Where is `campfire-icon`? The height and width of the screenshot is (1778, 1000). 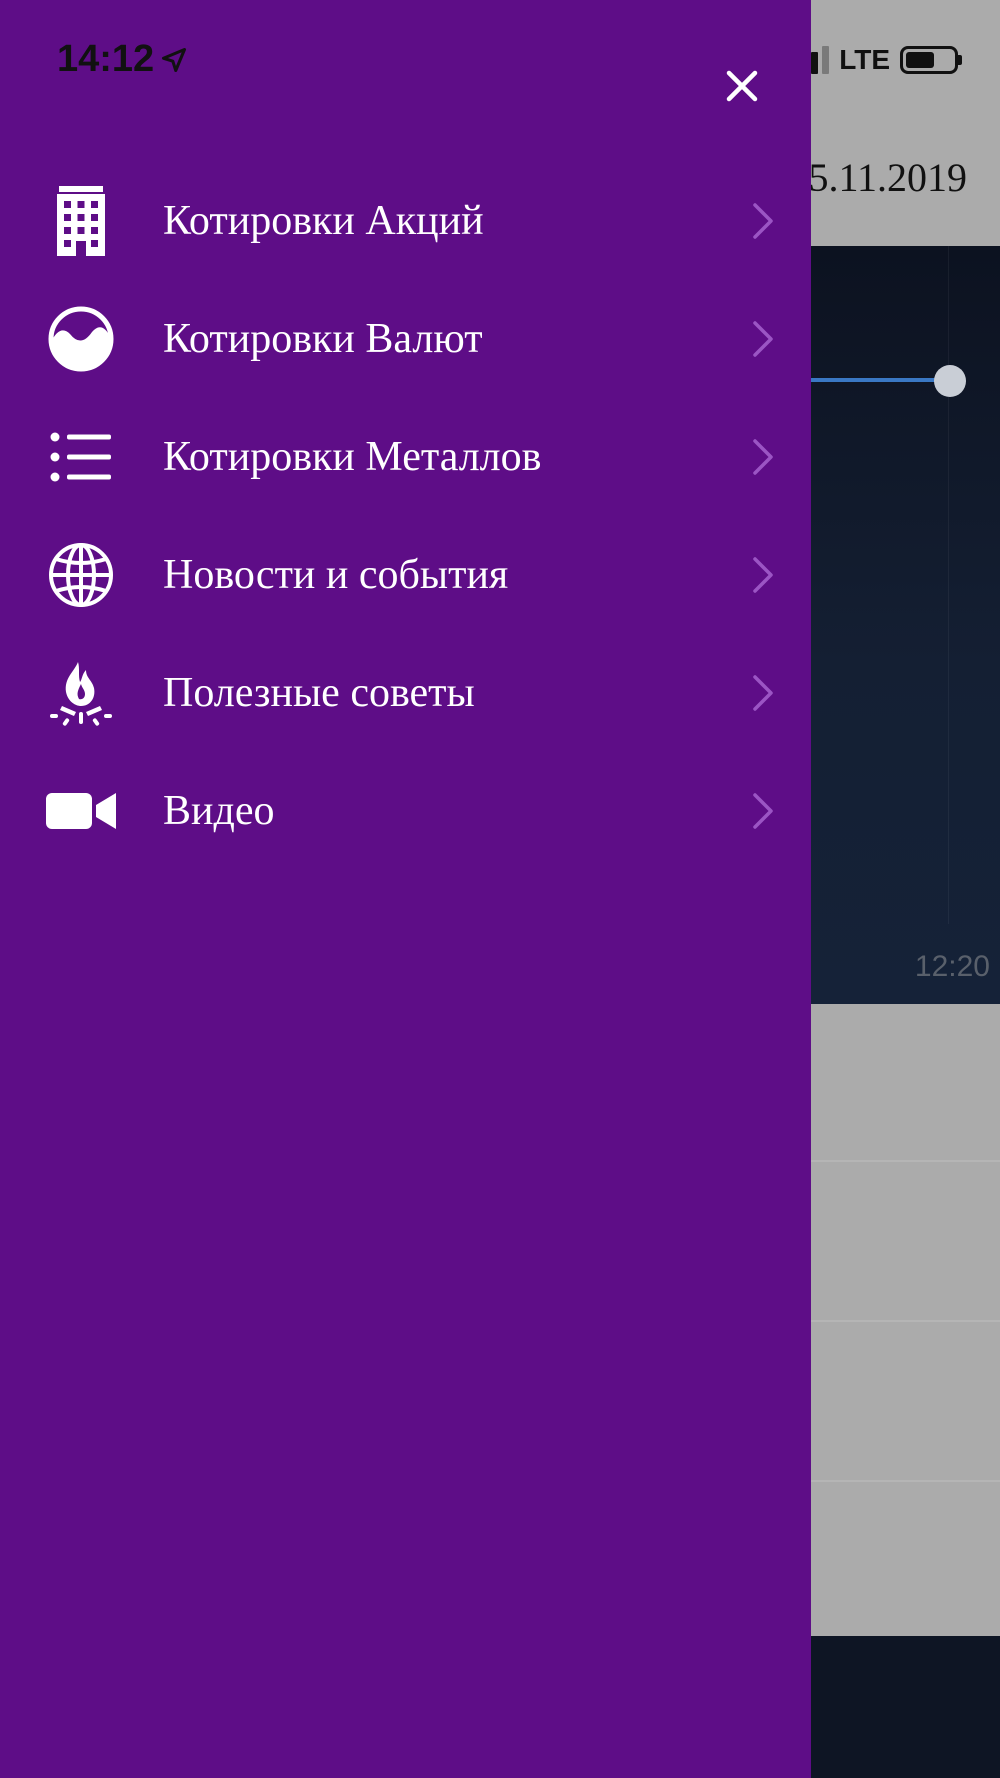
campfire-icon is located at coordinates (81, 693).